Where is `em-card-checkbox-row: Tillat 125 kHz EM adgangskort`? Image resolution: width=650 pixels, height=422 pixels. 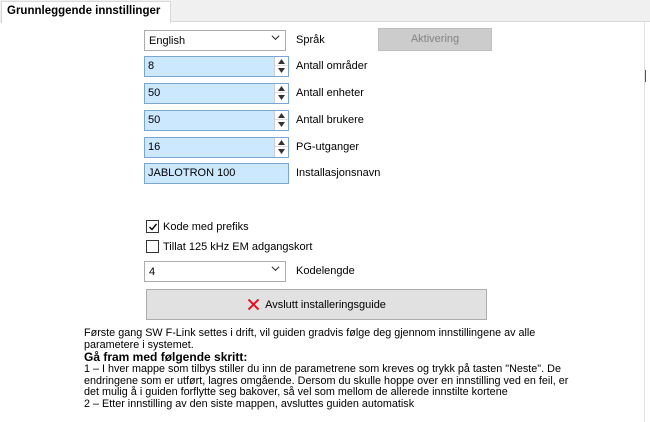 em-card-checkbox-row: Tillat 125 kHz EM adgangskort is located at coordinates (229, 246).